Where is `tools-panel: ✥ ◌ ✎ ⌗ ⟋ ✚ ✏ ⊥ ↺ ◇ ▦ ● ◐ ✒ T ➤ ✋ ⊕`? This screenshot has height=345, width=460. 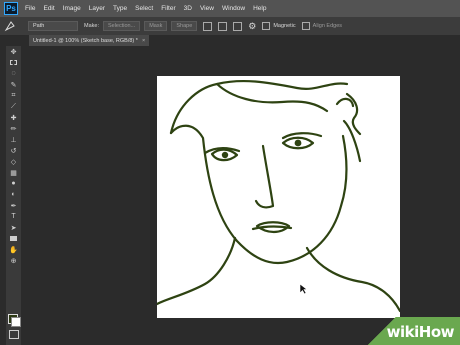
tools-panel: ✥ ◌ ✎ ⌗ ⟋ ✚ ✏ ⊥ ↺ ◇ ▦ ● ◐ ✒ T ➤ ✋ ⊕ is located at coordinates (13, 195).